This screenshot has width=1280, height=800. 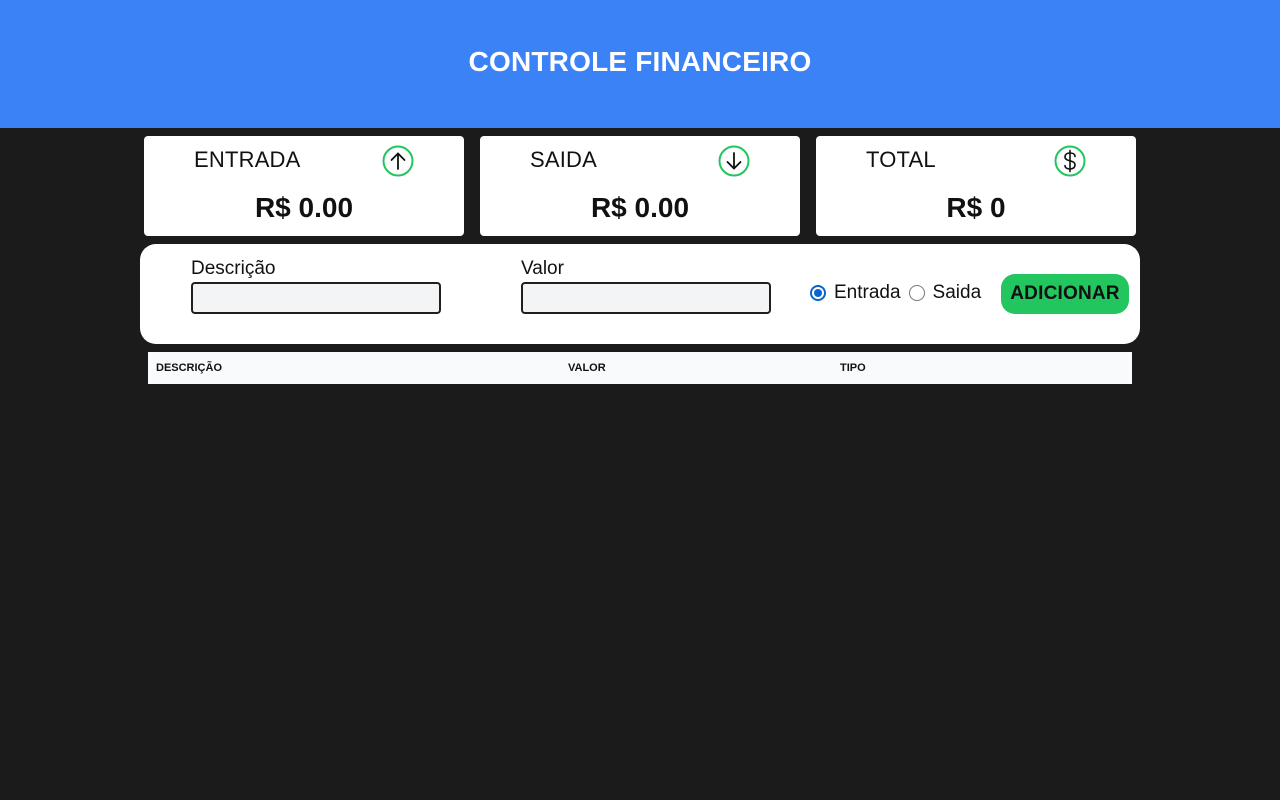 I want to click on value-field: Valor, so click(x=646, y=286).